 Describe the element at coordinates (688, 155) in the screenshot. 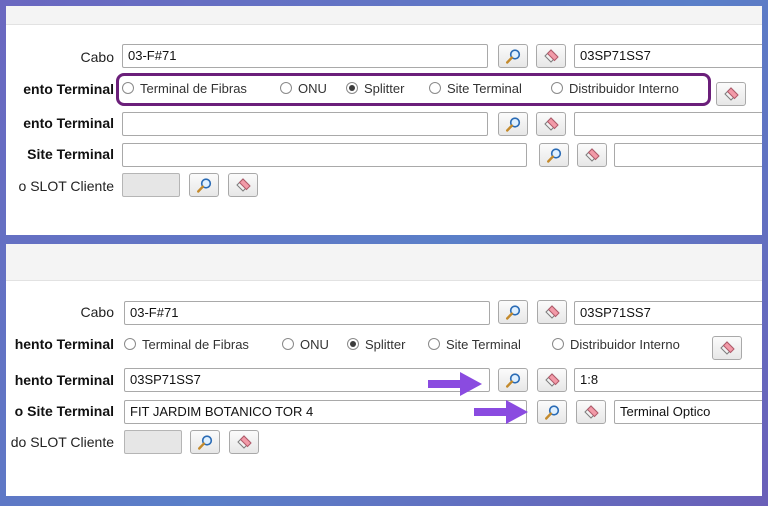

I see `site-extra-field` at that location.